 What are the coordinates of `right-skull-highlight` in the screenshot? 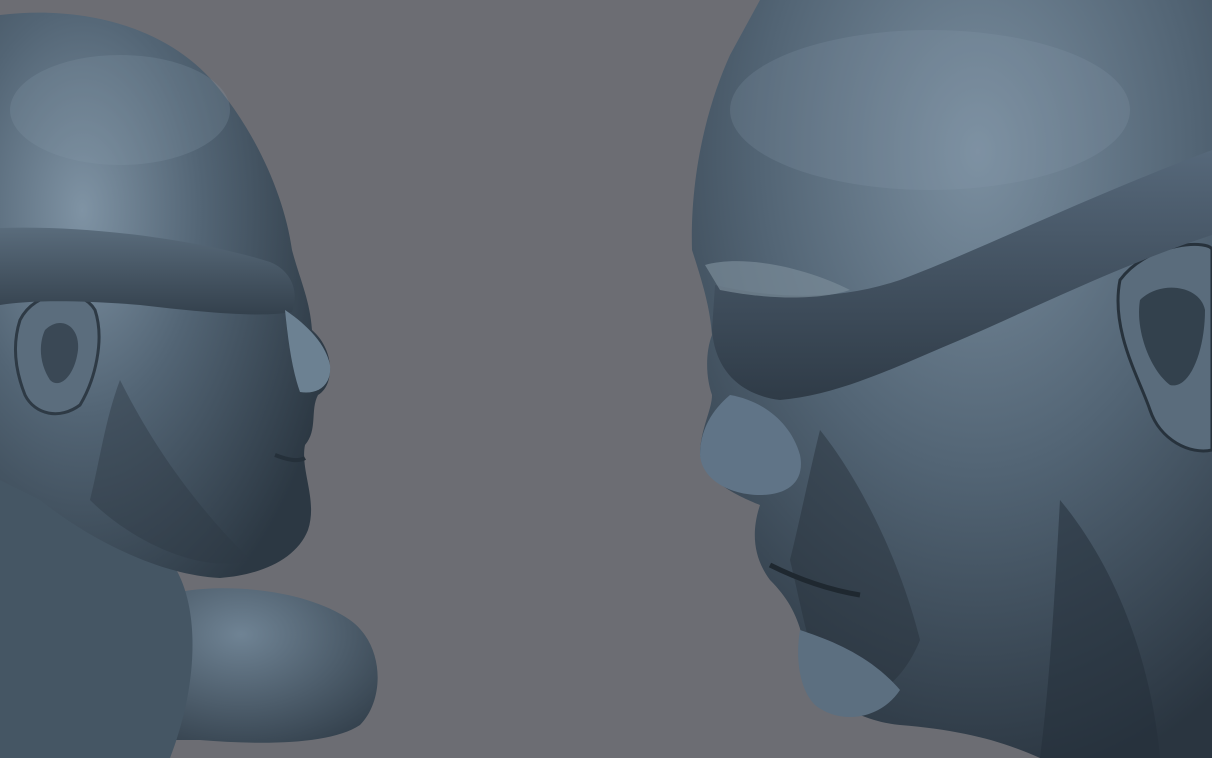 It's located at (930, 110).